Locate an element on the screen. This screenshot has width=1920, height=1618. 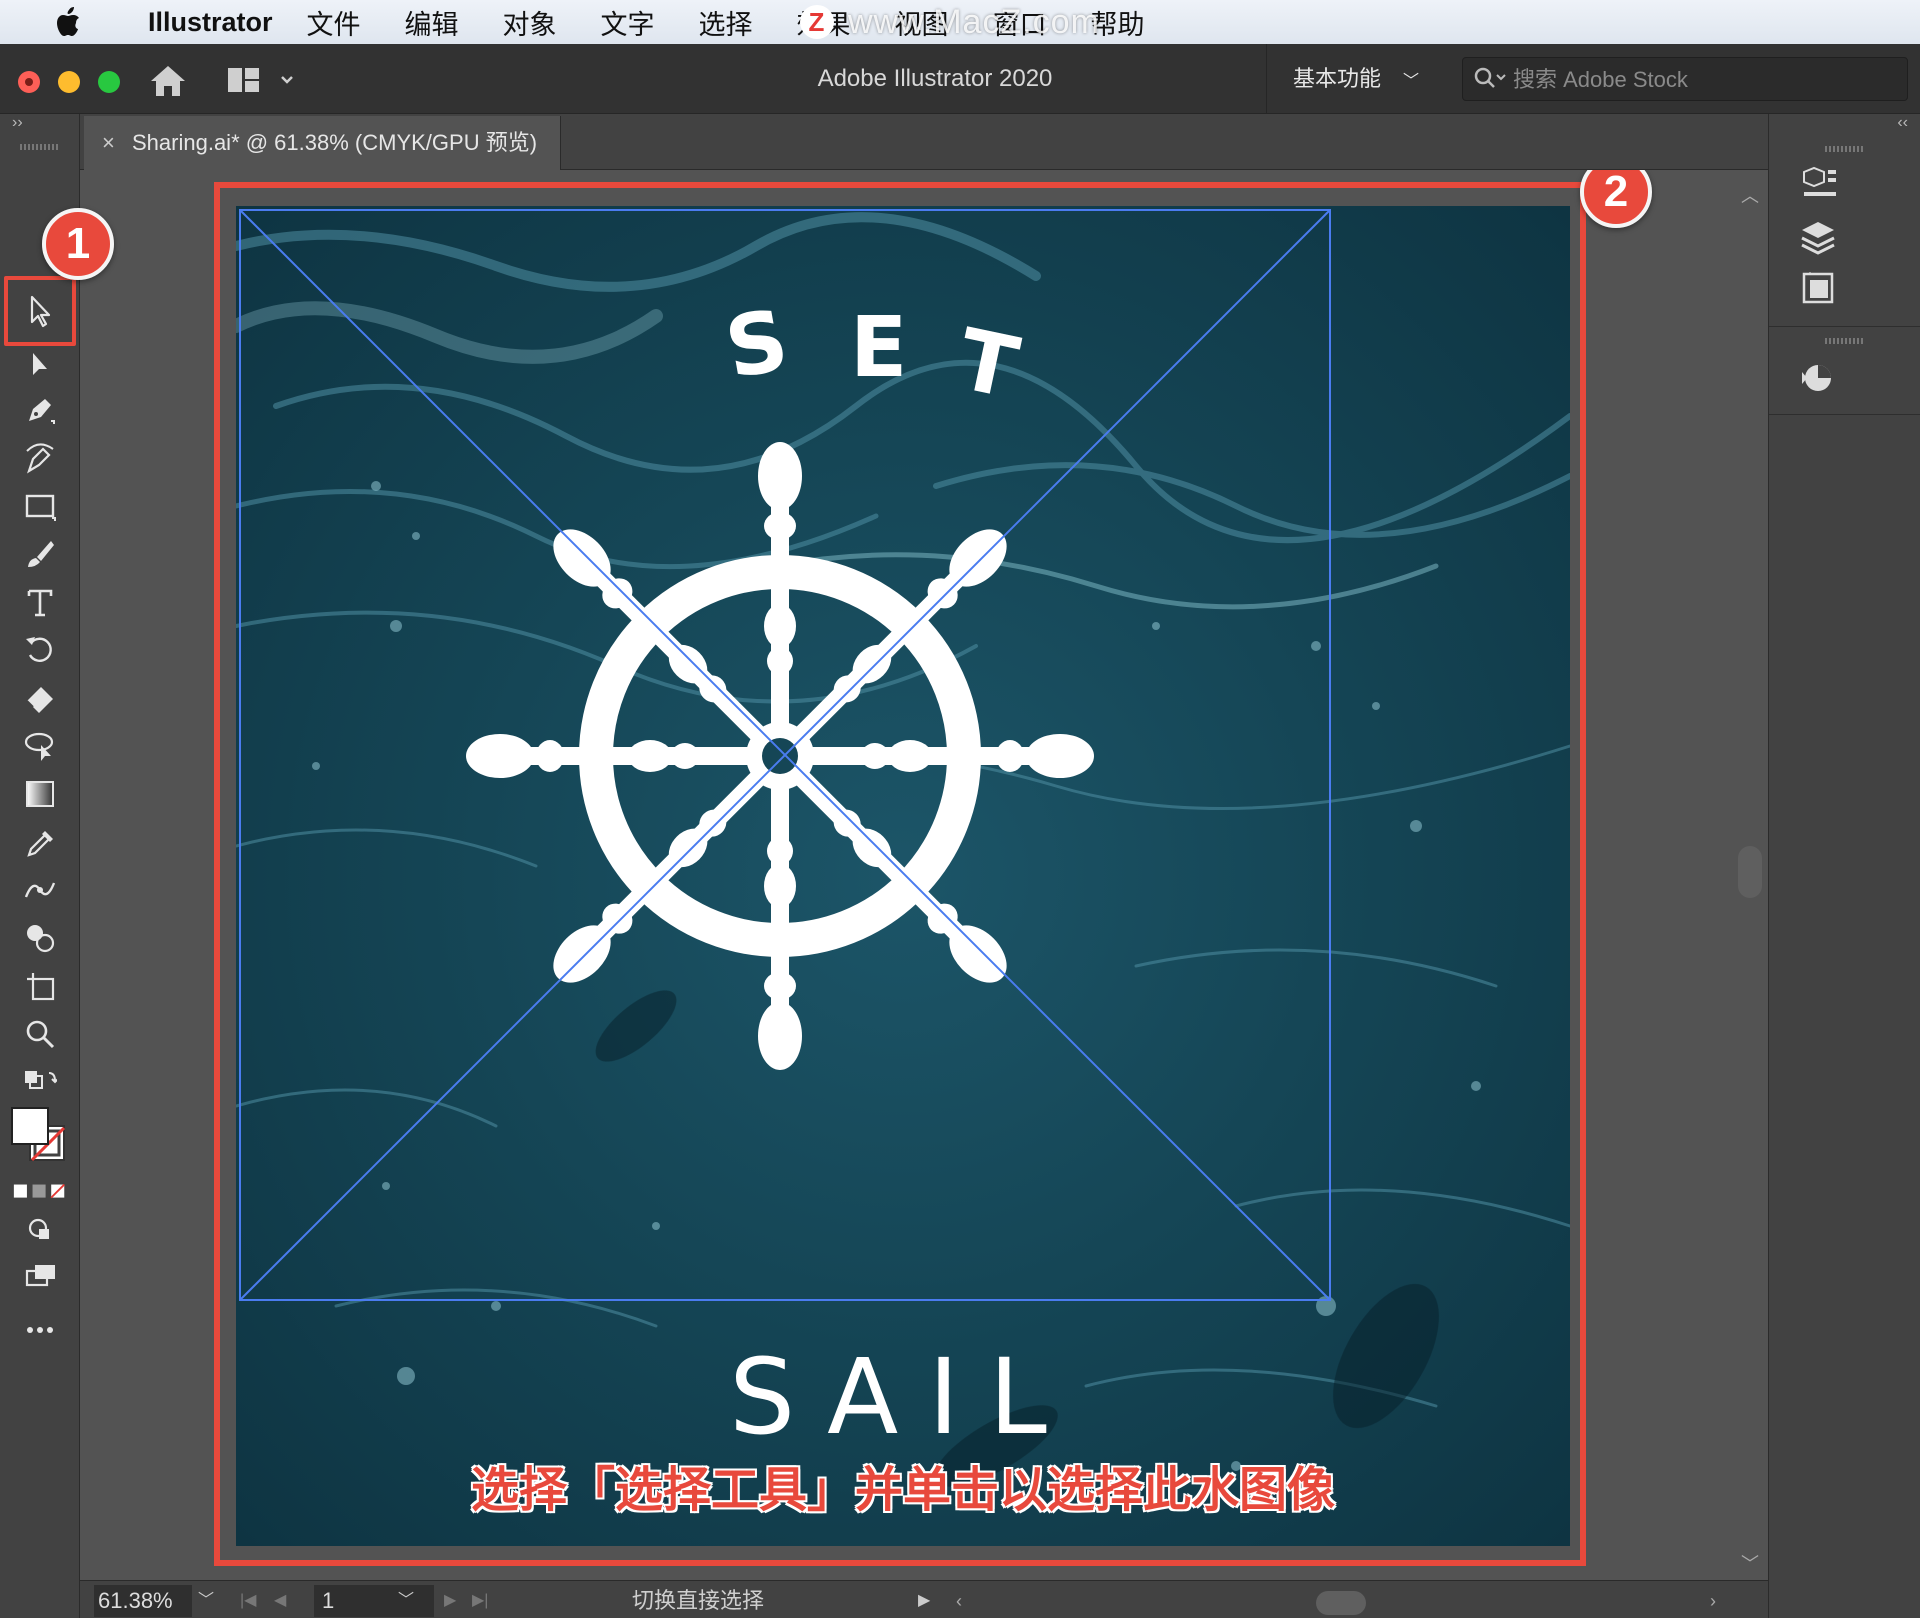
properties-icon is located at coordinates (1818, 184).